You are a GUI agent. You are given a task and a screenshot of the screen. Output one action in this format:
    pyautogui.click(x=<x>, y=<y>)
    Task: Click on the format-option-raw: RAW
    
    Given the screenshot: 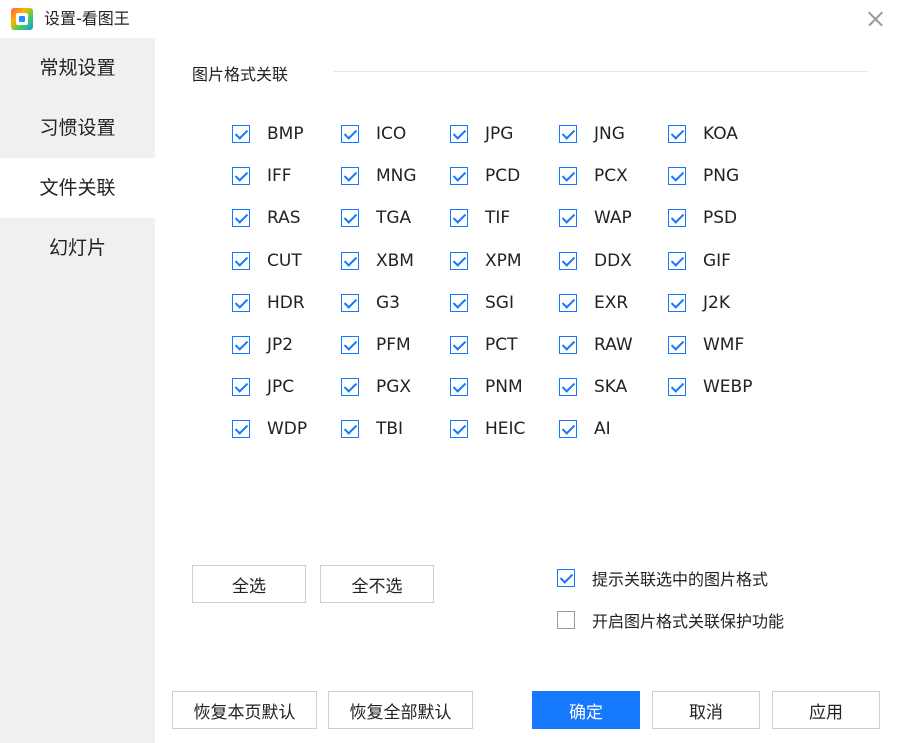 What is the action you would take?
    pyautogui.click(x=596, y=345)
    